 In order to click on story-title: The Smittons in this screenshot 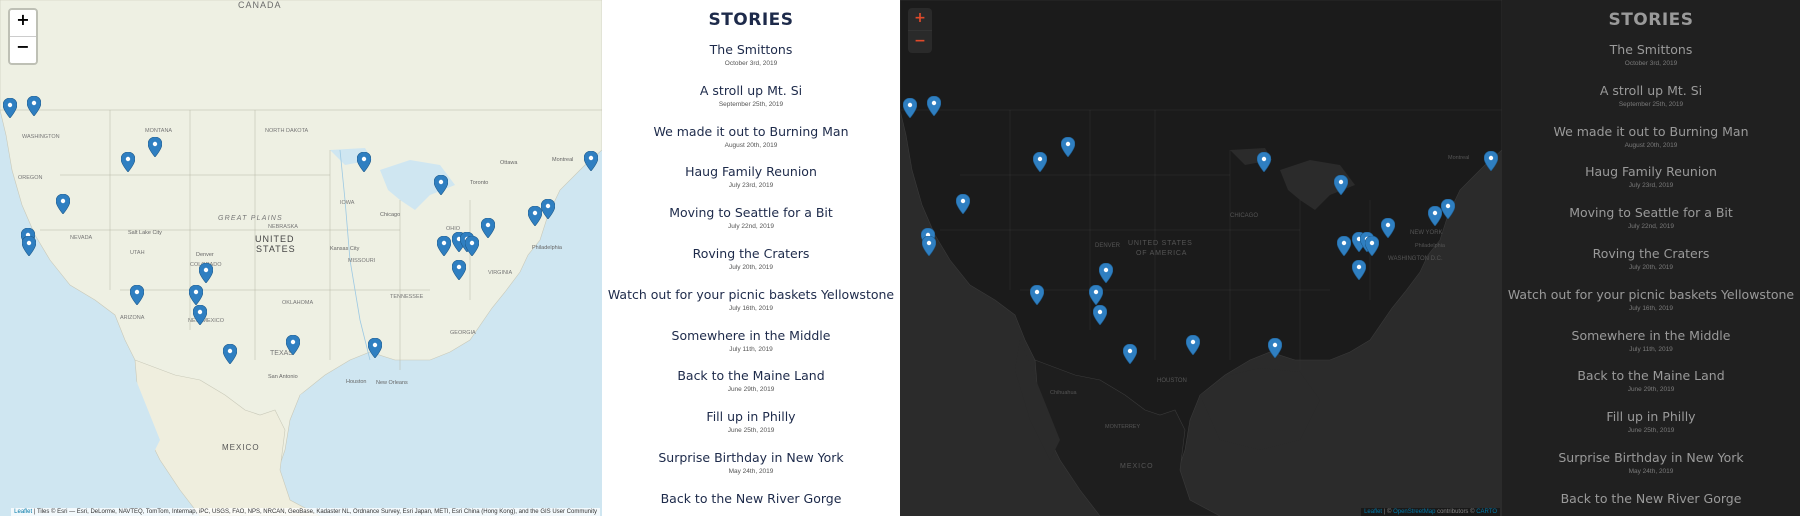, I will do `click(751, 49)`.